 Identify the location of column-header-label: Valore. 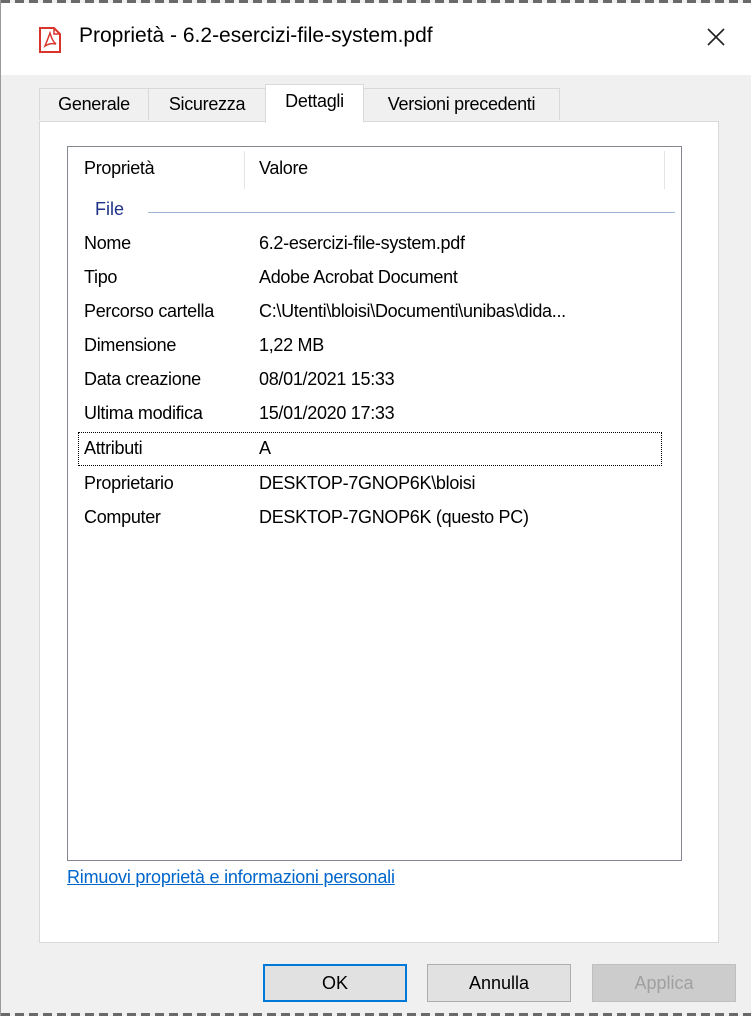
(283, 167).